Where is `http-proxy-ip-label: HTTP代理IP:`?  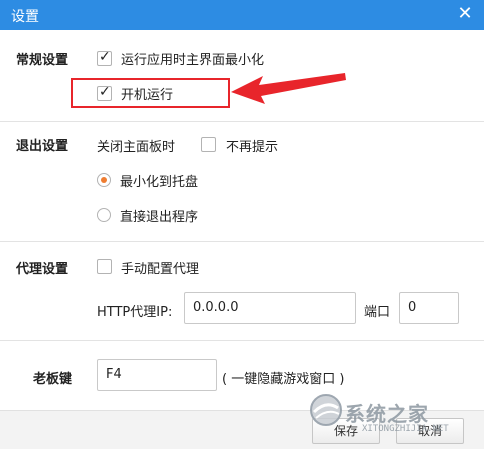
http-proxy-ip-label: HTTP代理IP: is located at coordinates (135, 312).